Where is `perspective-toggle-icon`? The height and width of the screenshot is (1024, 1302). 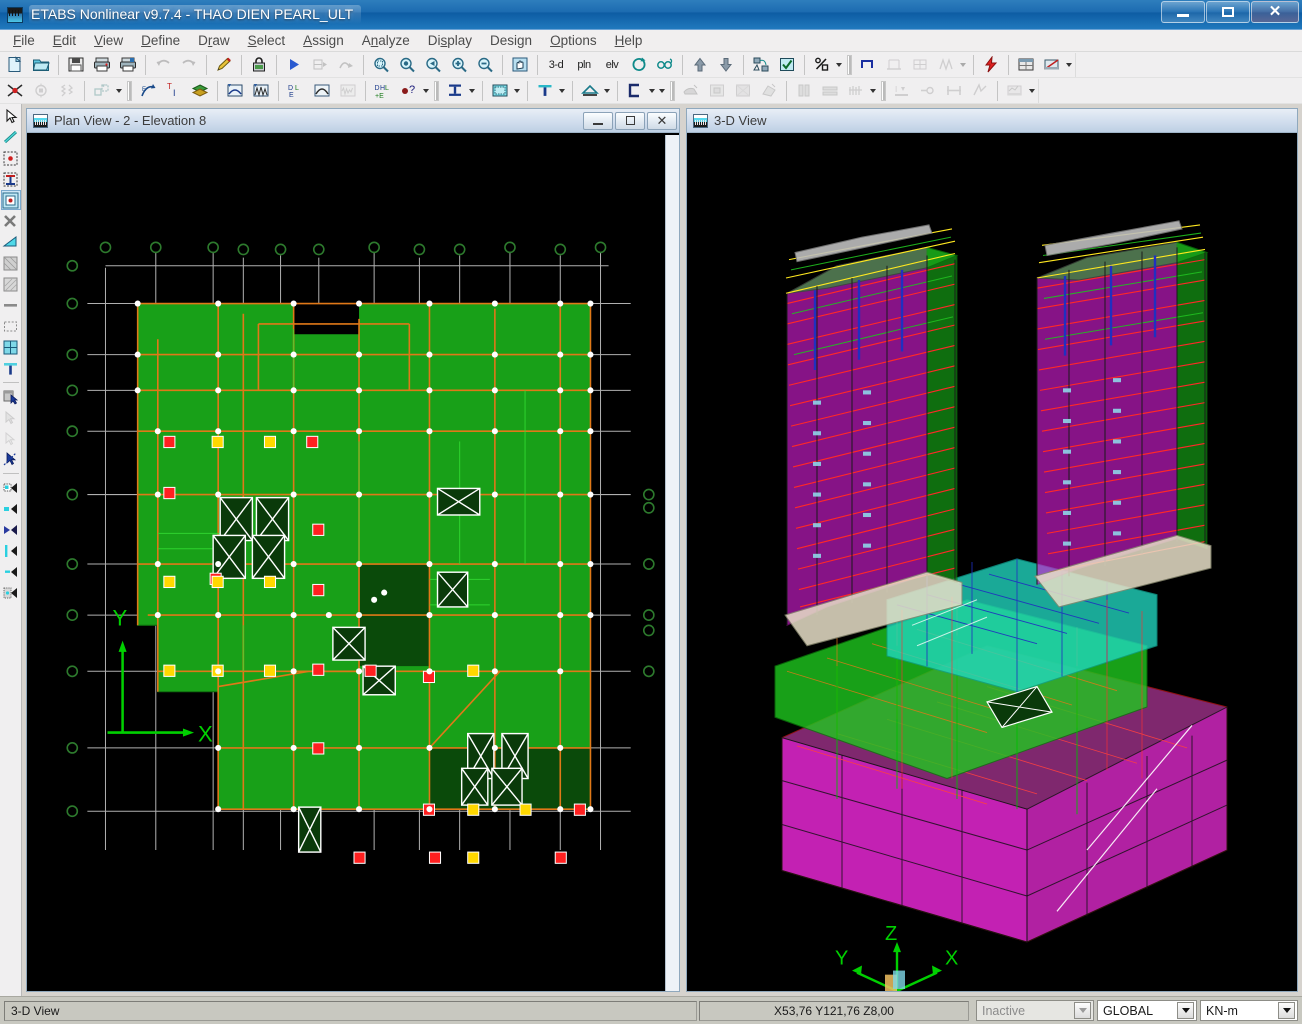 perspective-toggle-icon is located at coordinates (665, 65).